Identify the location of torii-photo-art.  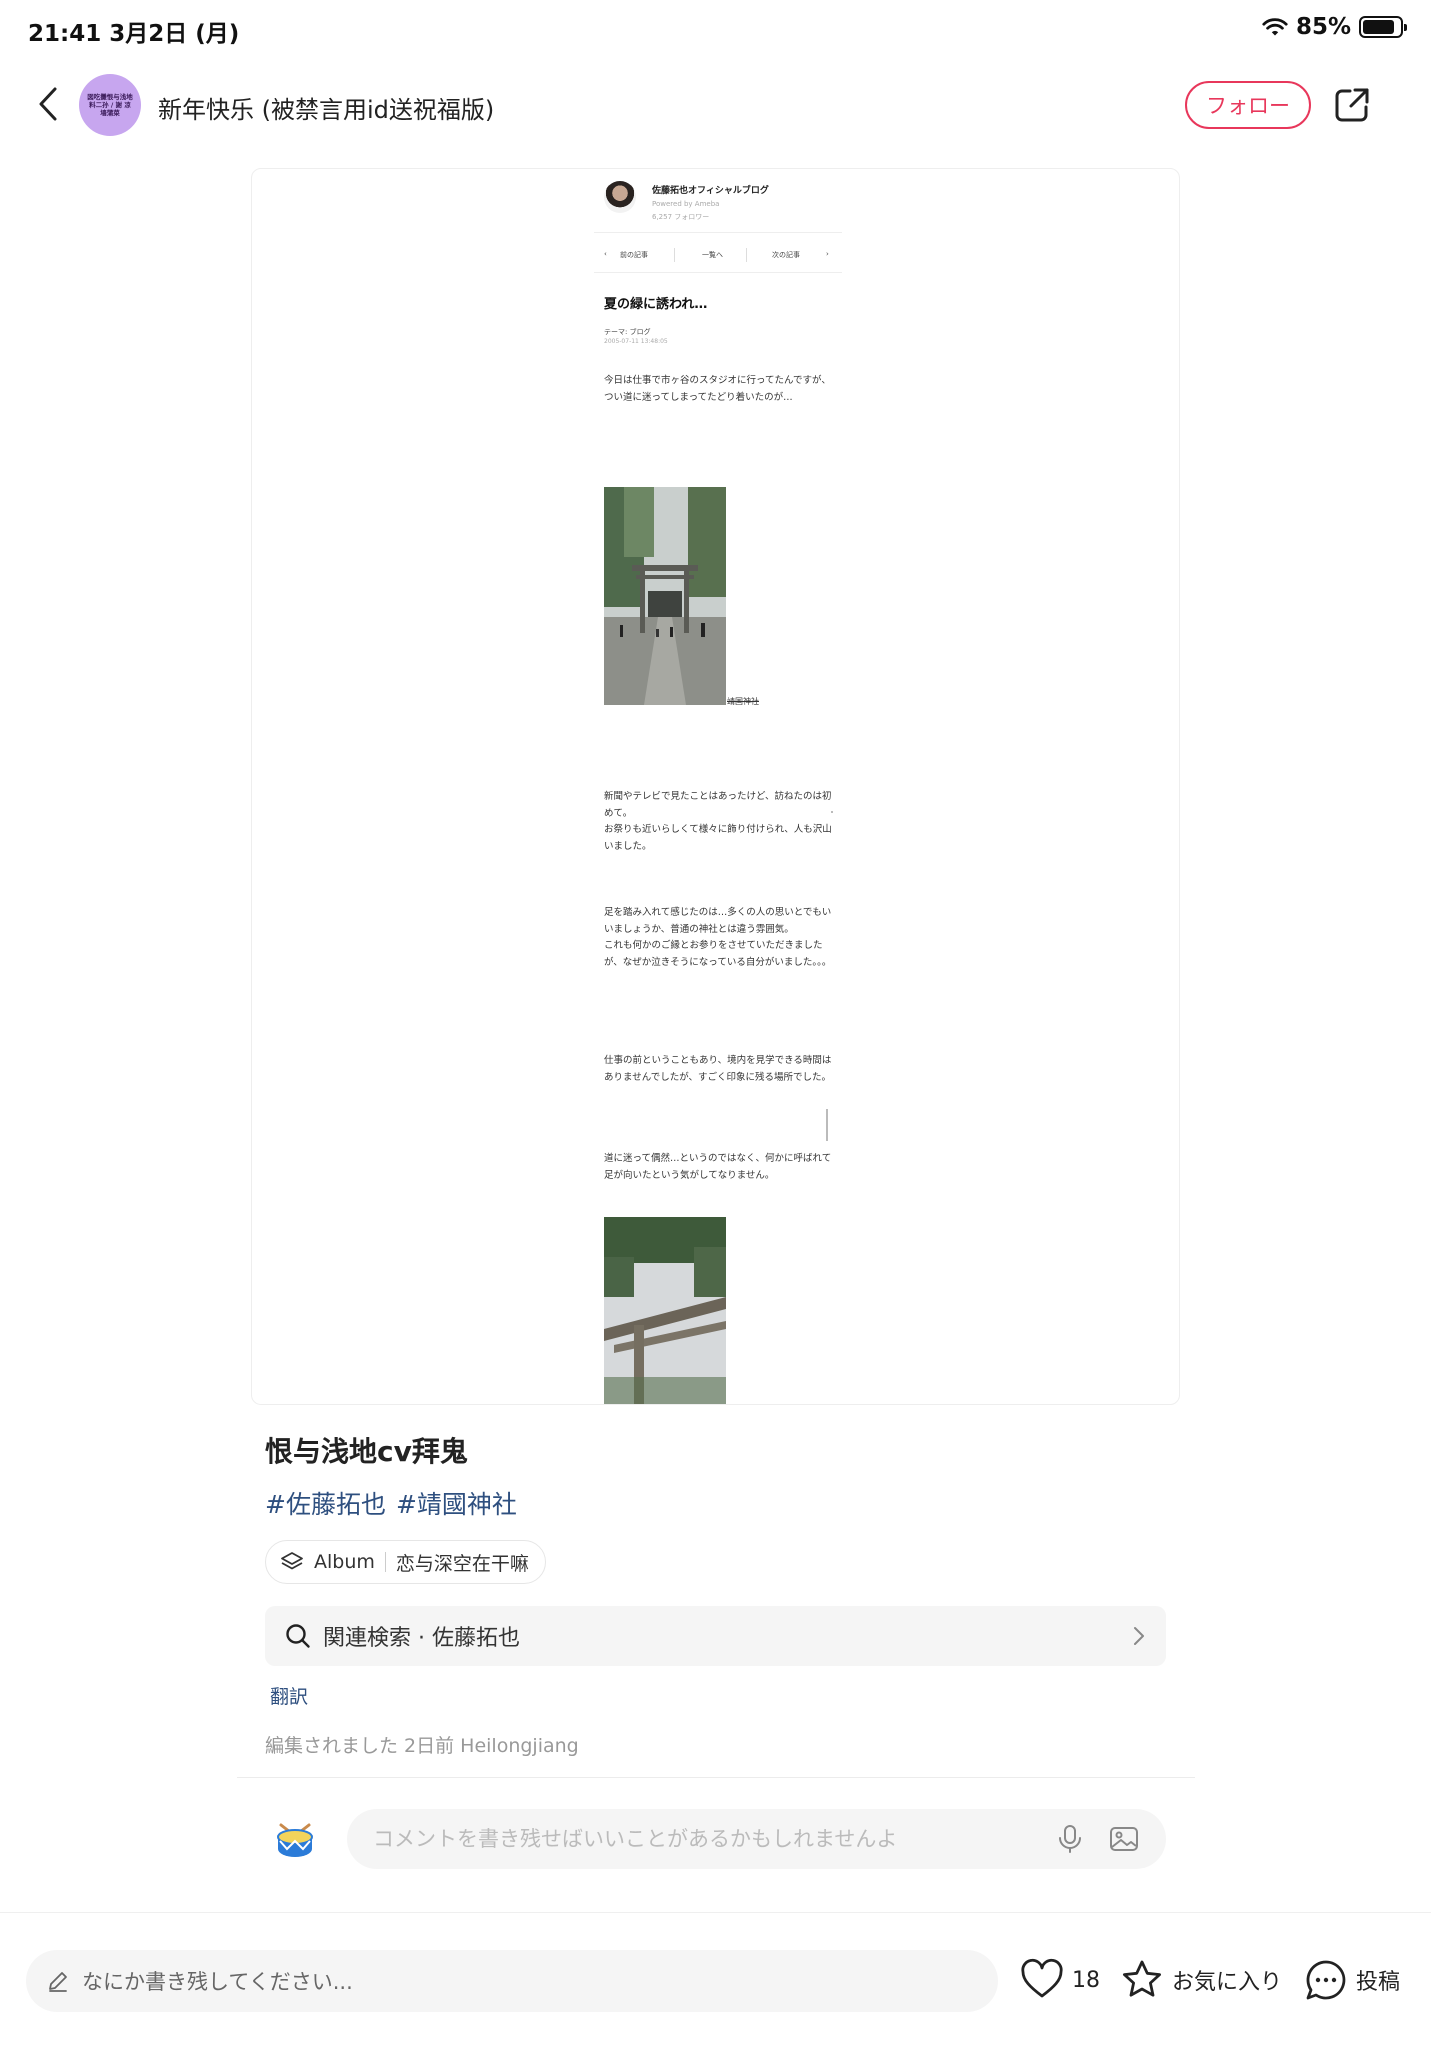
(665, 1310).